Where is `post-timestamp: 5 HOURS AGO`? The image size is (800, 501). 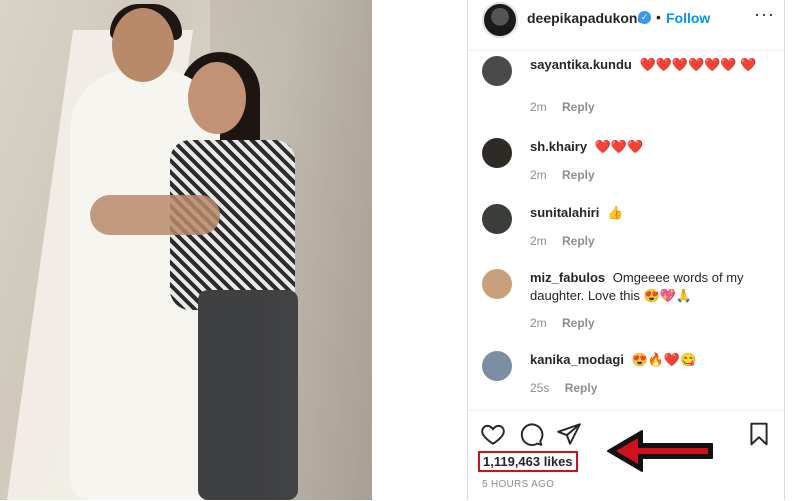
post-timestamp: 5 HOURS AGO is located at coordinates (518, 484).